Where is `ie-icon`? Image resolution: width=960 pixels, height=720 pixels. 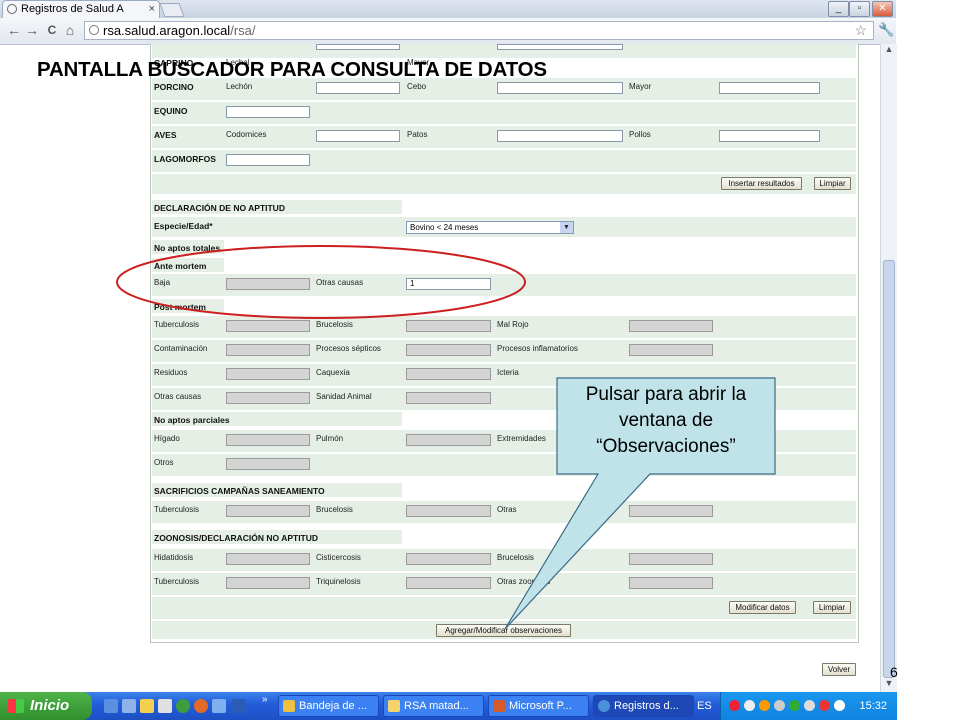 ie-icon is located at coordinates (111, 706).